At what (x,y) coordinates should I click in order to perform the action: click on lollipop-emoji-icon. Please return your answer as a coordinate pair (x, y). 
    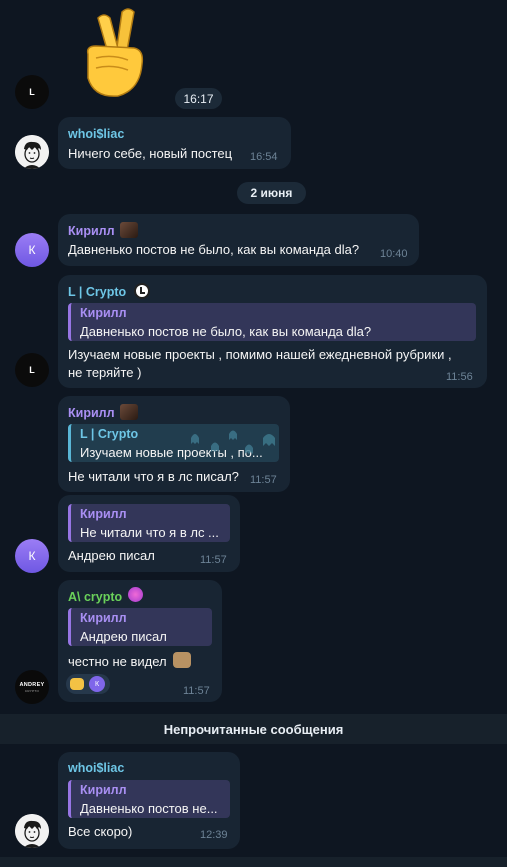
    Looking at the image, I should click on (135, 594).